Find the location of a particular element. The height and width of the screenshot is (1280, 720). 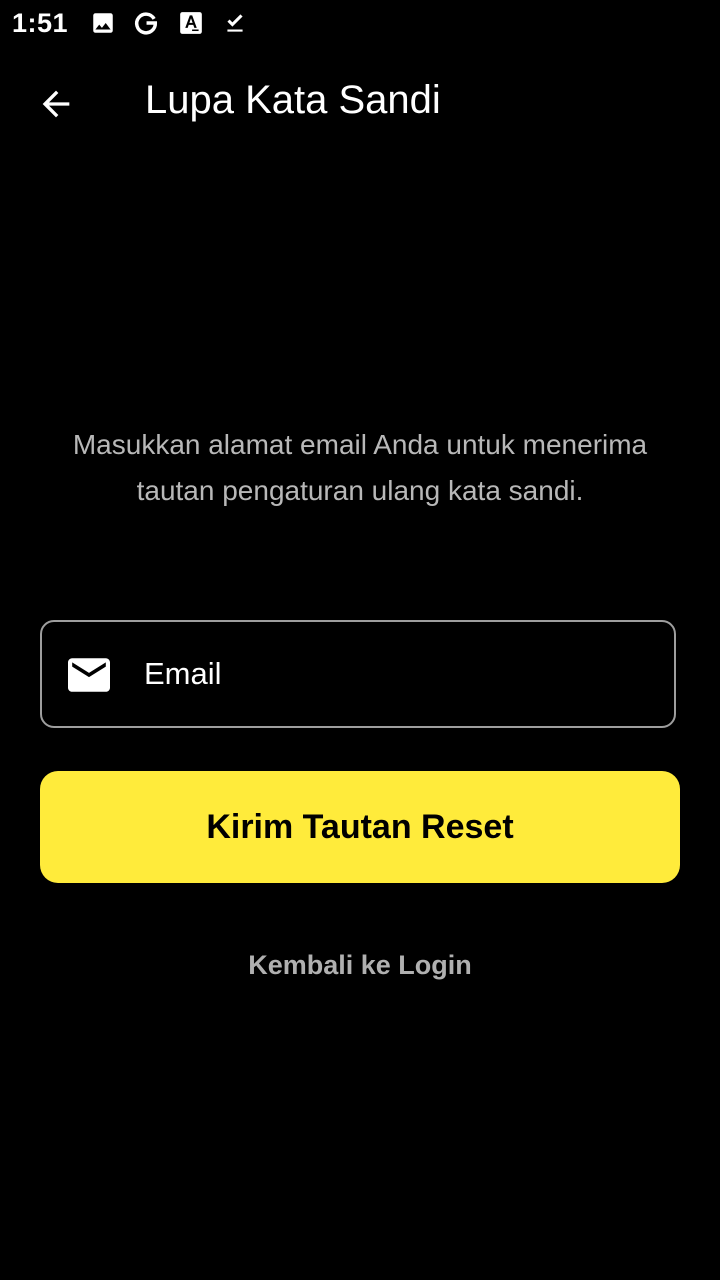

translate-a-icon is located at coordinates (191, 23).